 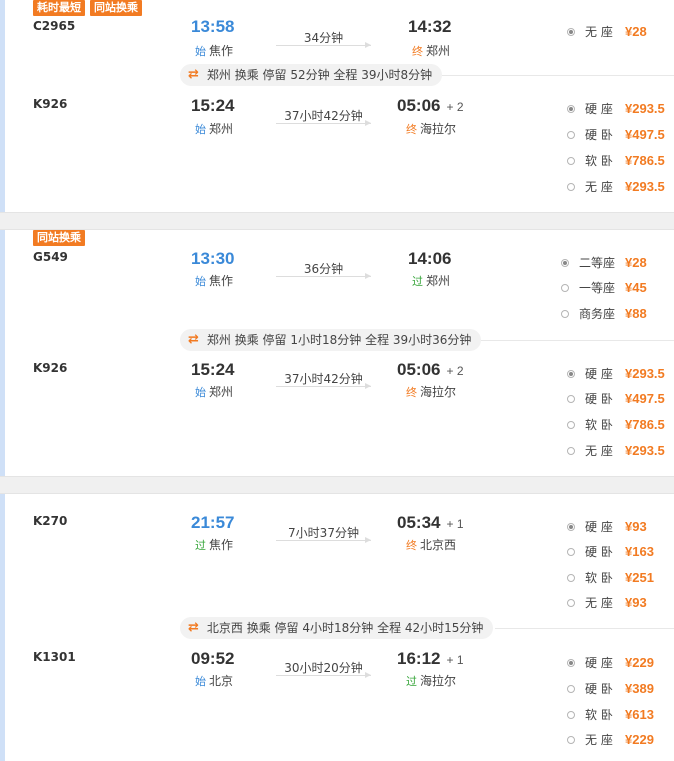 I want to click on seat-type: 一等座, so click(x=597, y=288).